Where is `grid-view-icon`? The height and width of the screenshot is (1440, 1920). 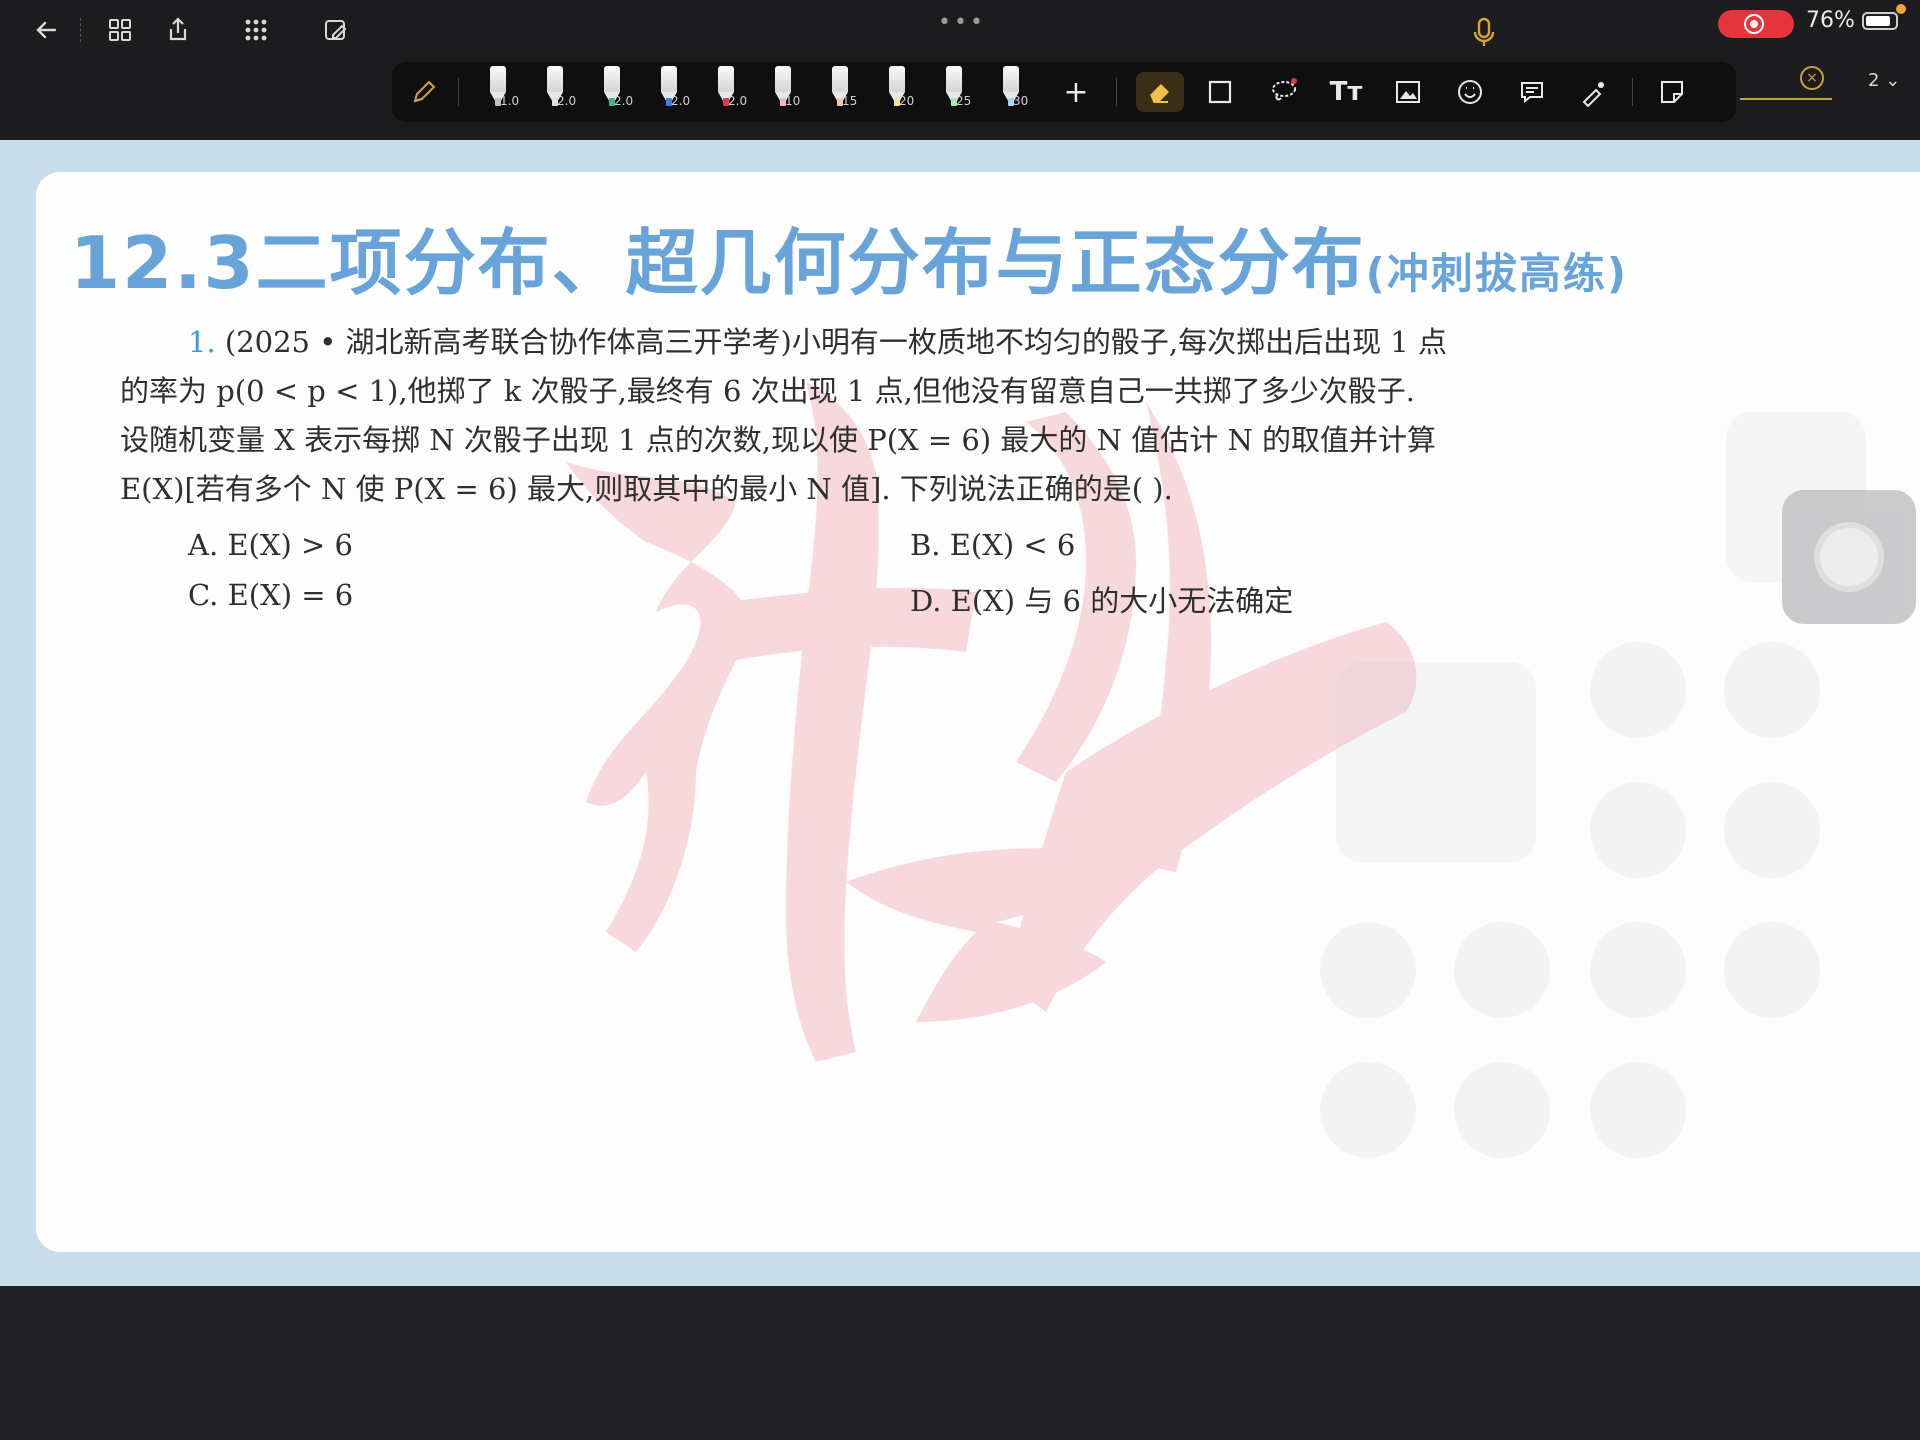
grid-view-icon is located at coordinates (120, 30).